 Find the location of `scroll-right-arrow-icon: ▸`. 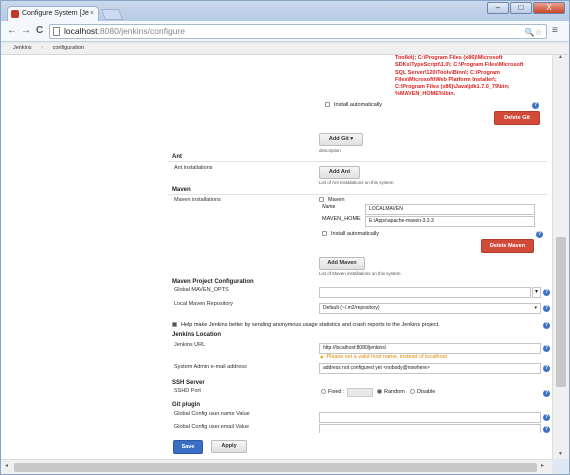

scroll-right-arrow-icon: ▸ is located at coordinates (542, 465).